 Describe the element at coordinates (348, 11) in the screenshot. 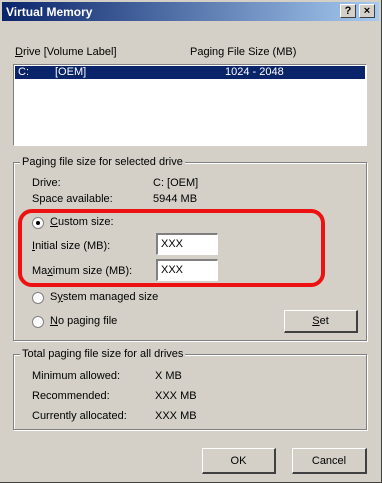

I see `help-button: ?` at that location.